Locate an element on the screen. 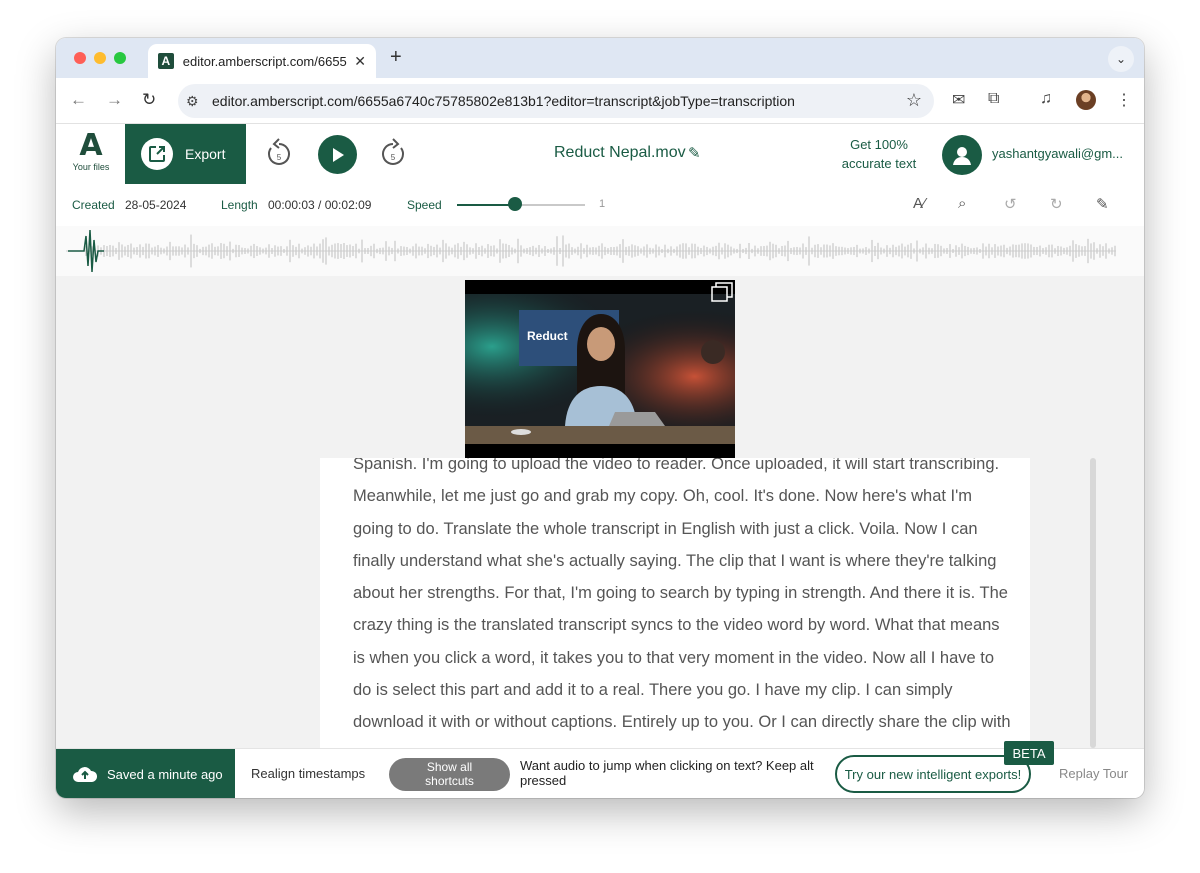  back-arrow-icon: ← is located at coordinates (78, 100).